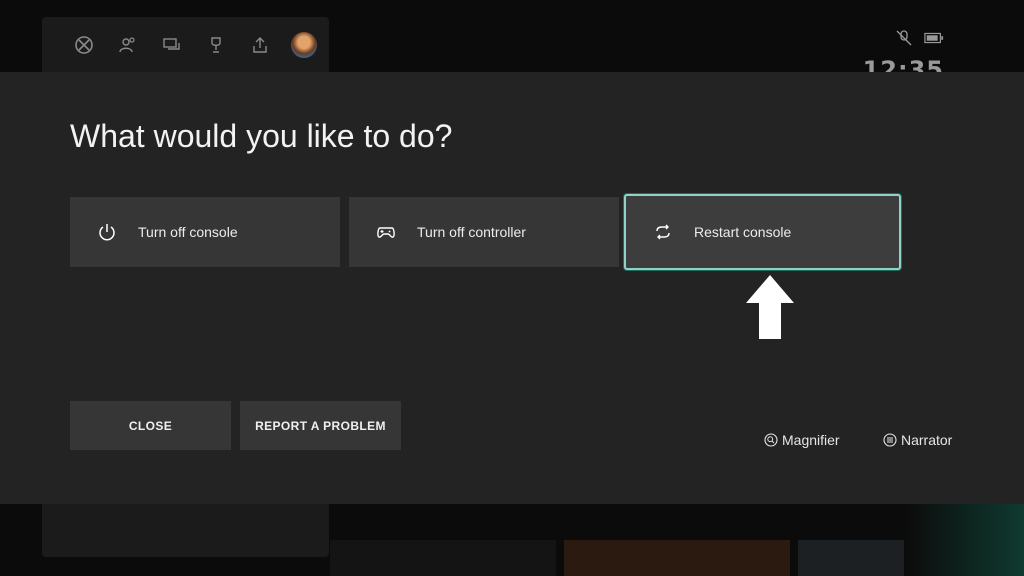 This screenshot has height=576, width=1024. I want to click on narrator-label: Narrator, so click(927, 440).